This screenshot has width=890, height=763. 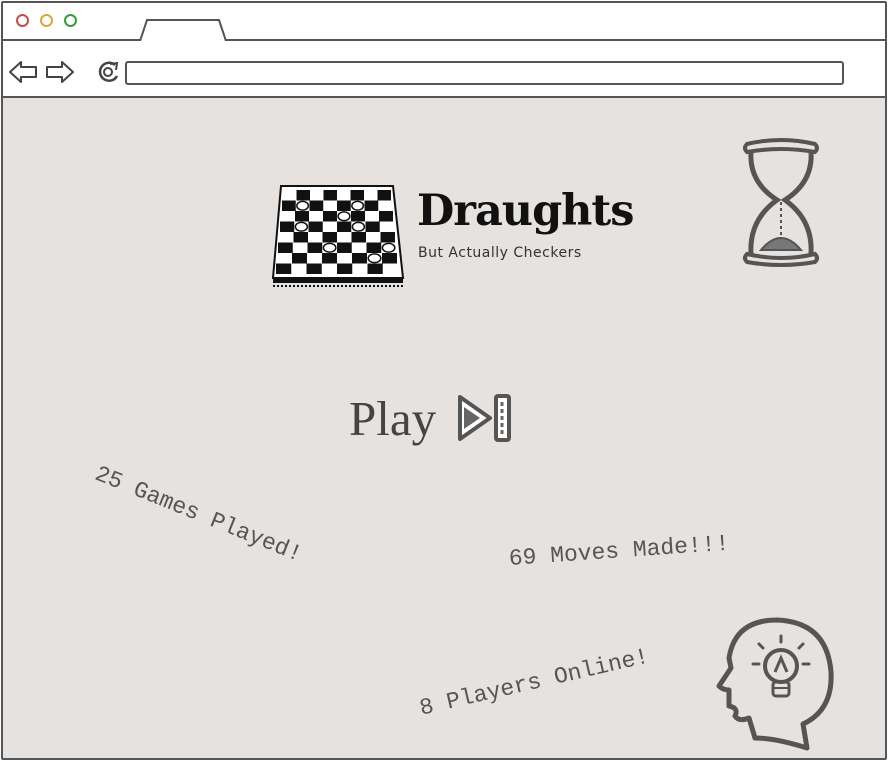 I want to click on players-online-stat: 8 Players Online!, so click(x=534, y=682).